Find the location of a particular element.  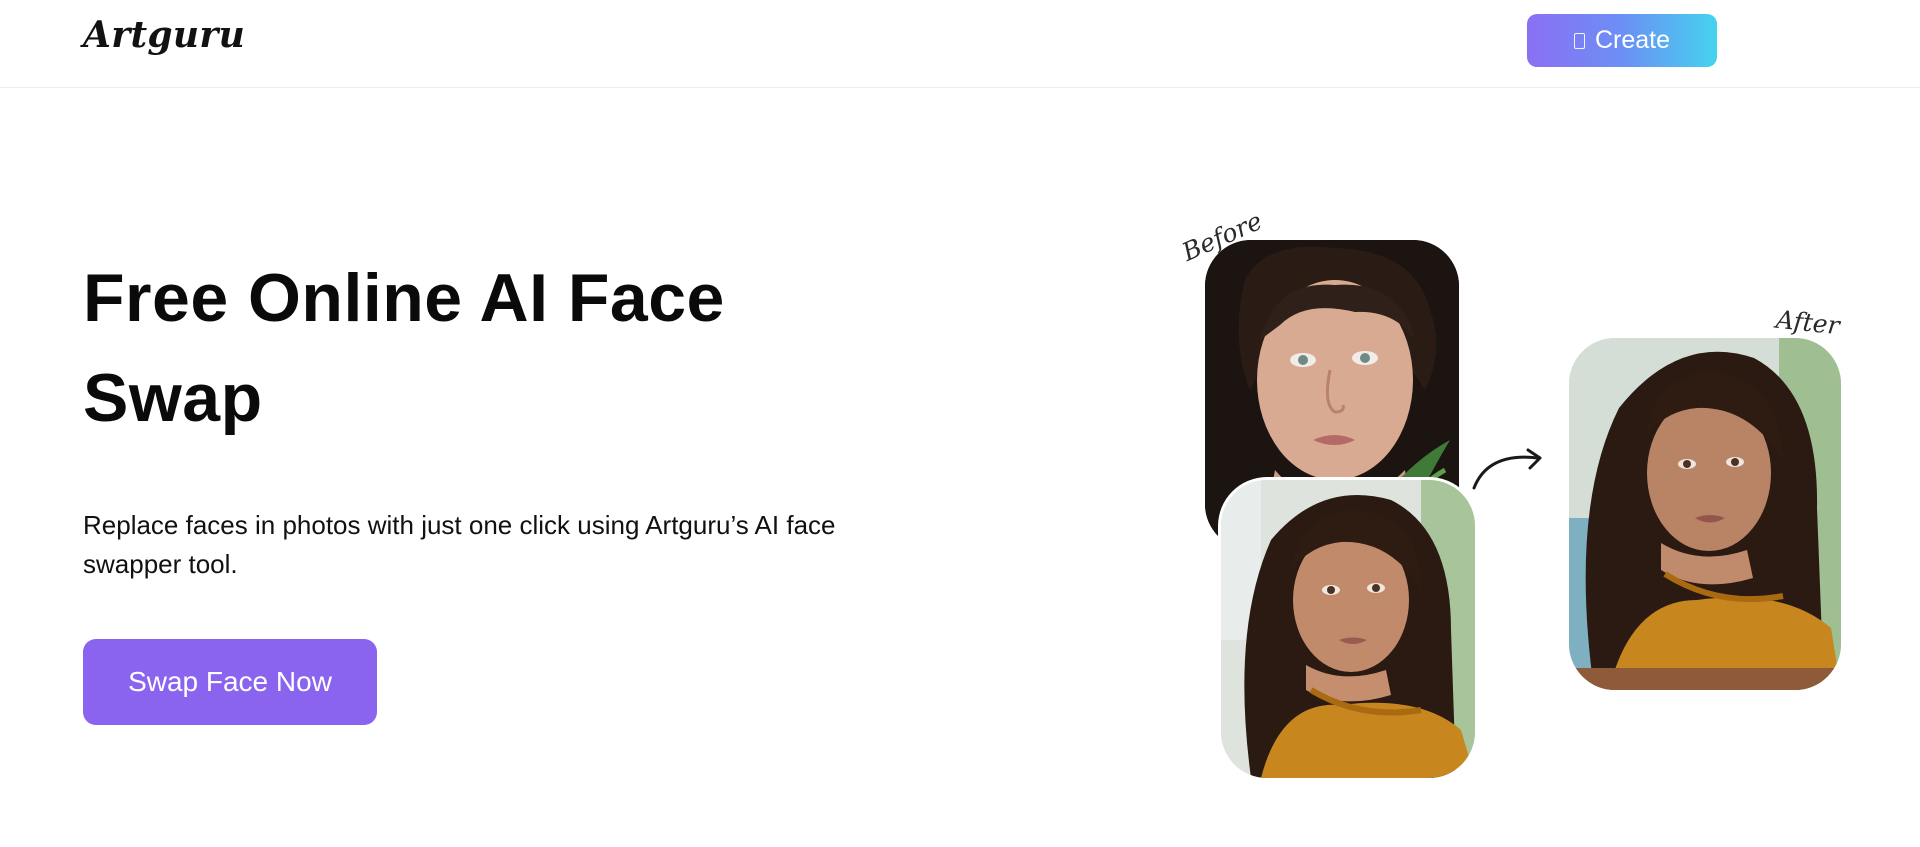

after-label: After is located at coordinates (1808, 322).